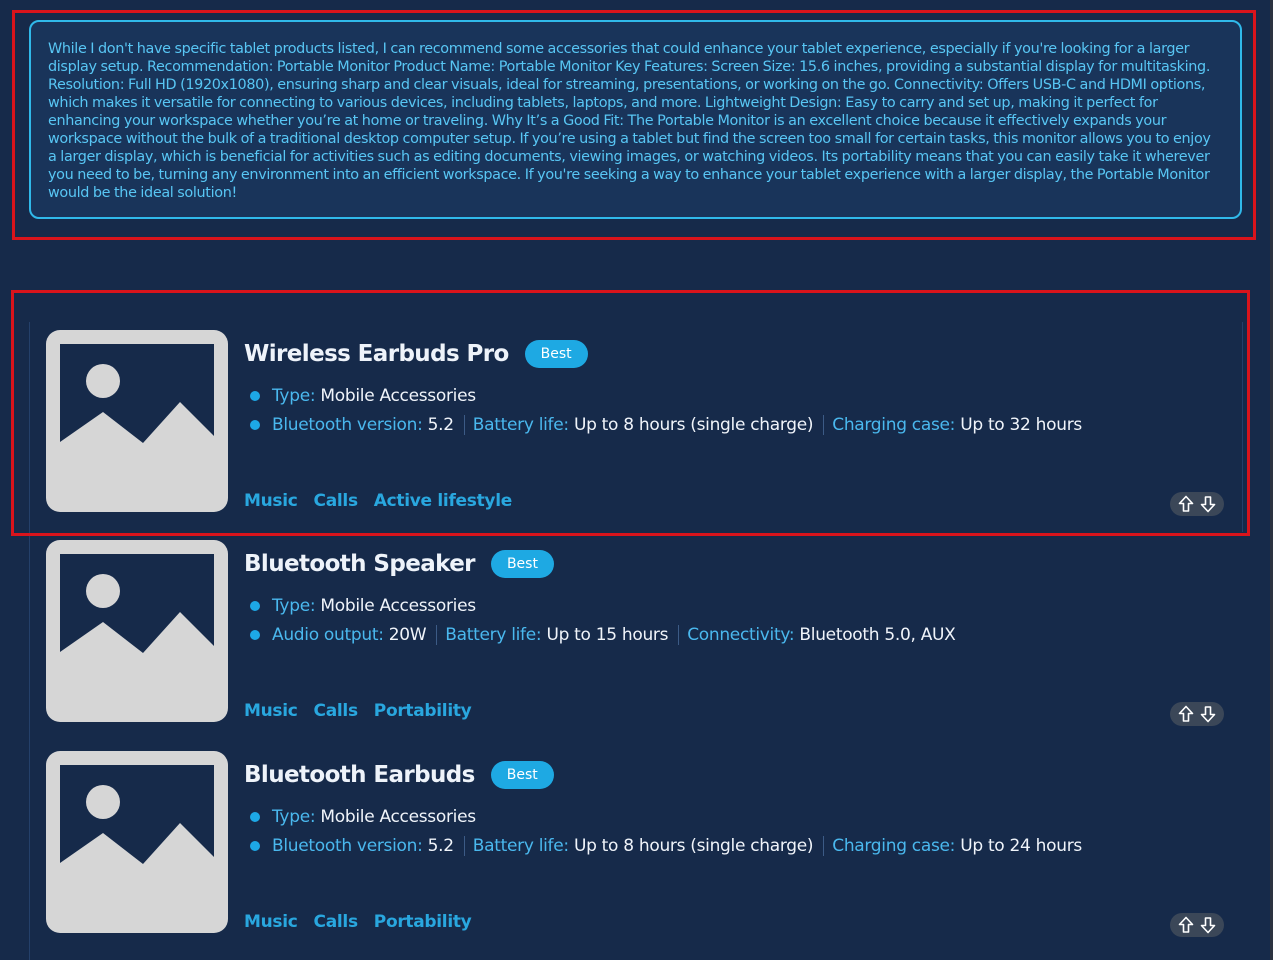 This screenshot has width=1273, height=960. What do you see at coordinates (347, 846) in the screenshot?
I see `spec-label: Bluetooth version:` at bounding box center [347, 846].